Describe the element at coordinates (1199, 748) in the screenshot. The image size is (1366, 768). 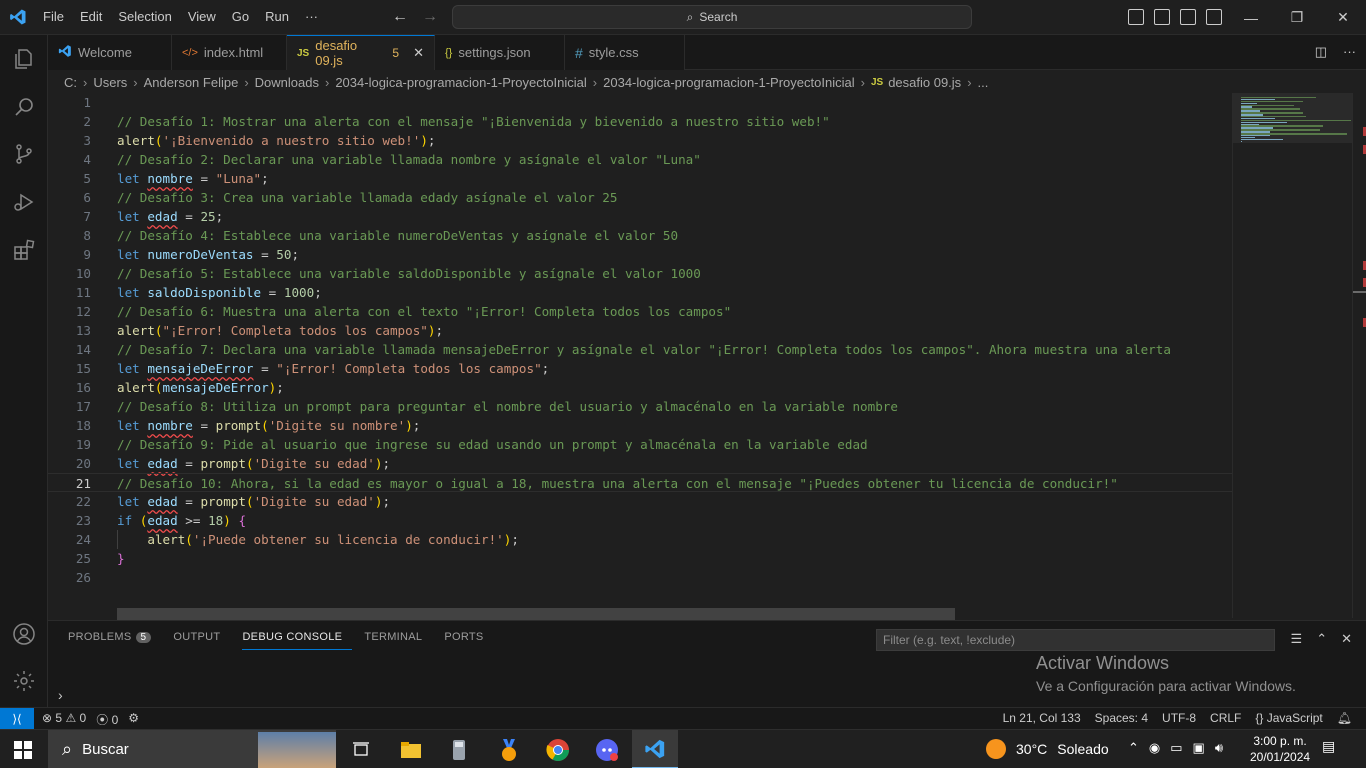
I see `network-icon: ▣` at that location.